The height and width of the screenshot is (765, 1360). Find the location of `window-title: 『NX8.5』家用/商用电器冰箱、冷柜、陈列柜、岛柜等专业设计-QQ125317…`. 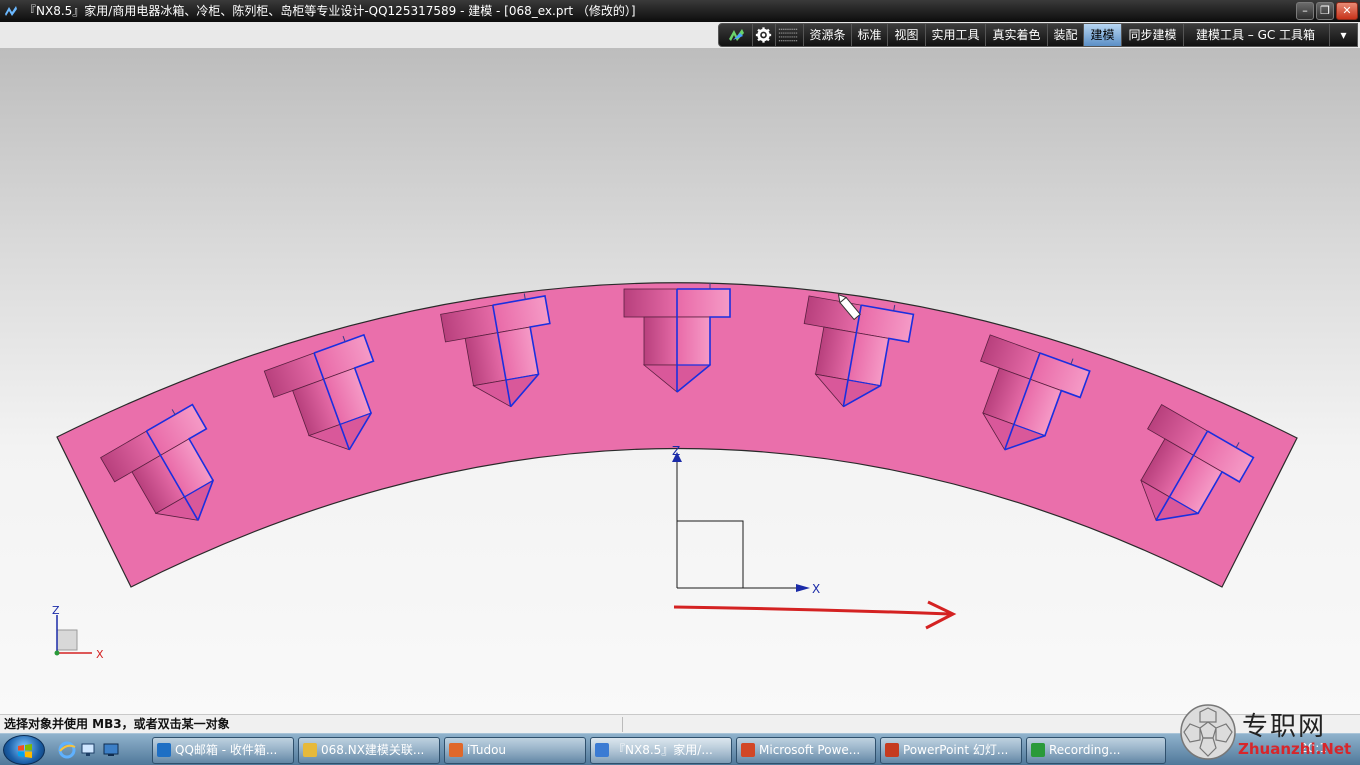

window-title: 『NX8.5』家用/商用电器冰箱、冷柜、陈列柜、岛柜等专业设计-QQ125317… is located at coordinates (330, 11).